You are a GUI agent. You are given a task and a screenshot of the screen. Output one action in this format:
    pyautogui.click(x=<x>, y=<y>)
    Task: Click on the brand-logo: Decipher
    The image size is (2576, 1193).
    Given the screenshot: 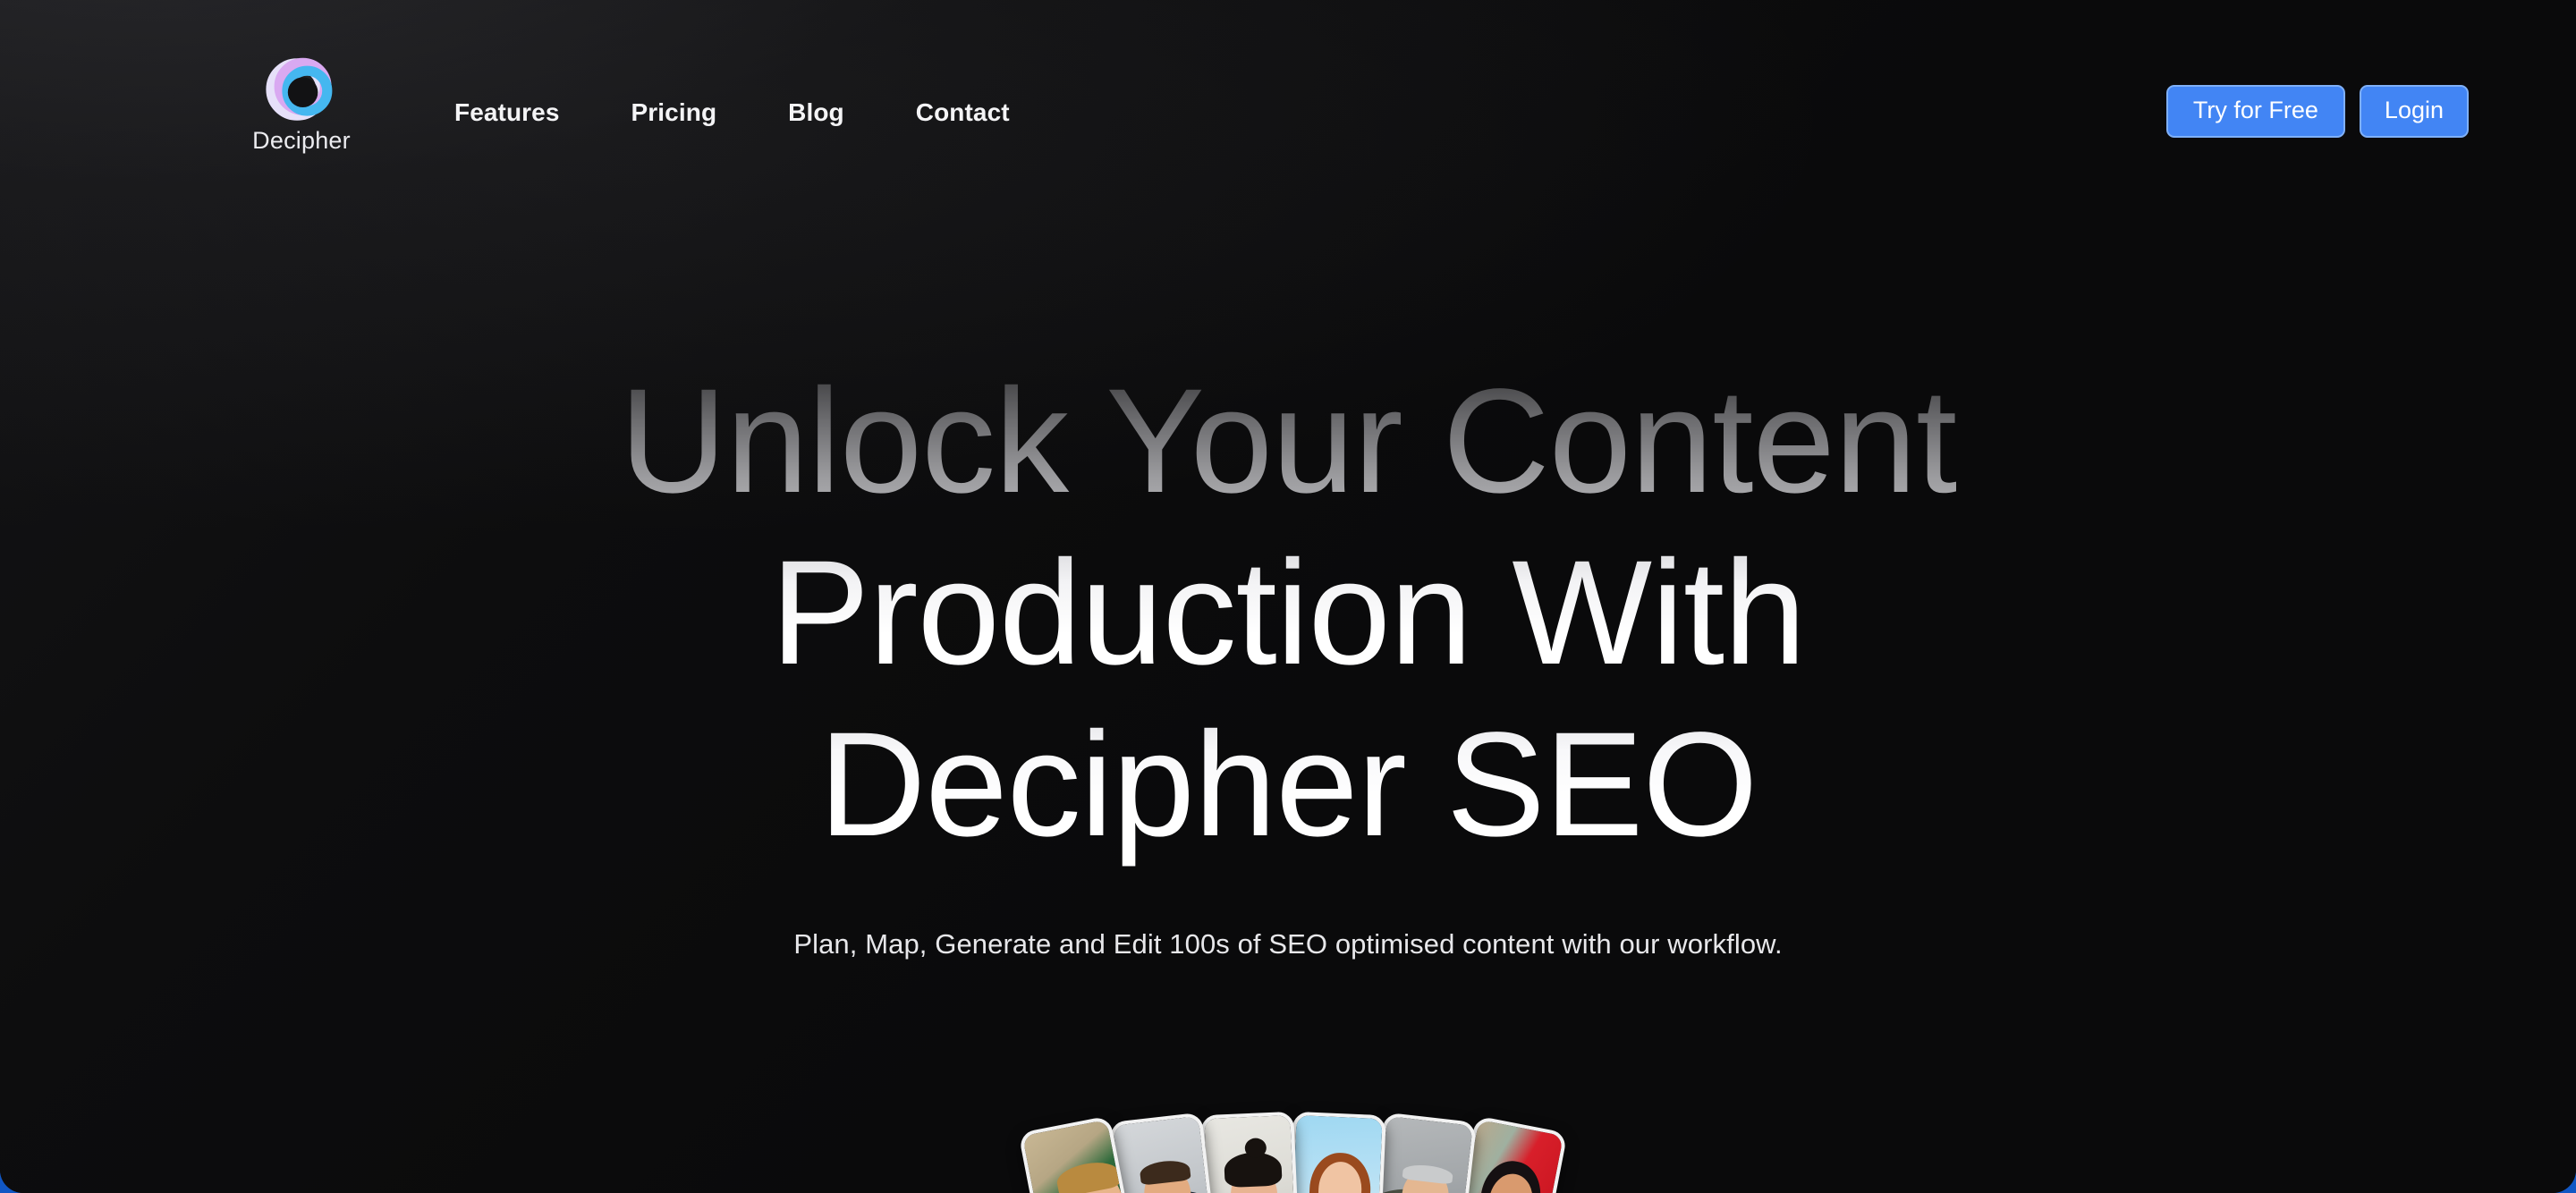 What is the action you would take?
    pyautogui.click(x=301, y=104)
    